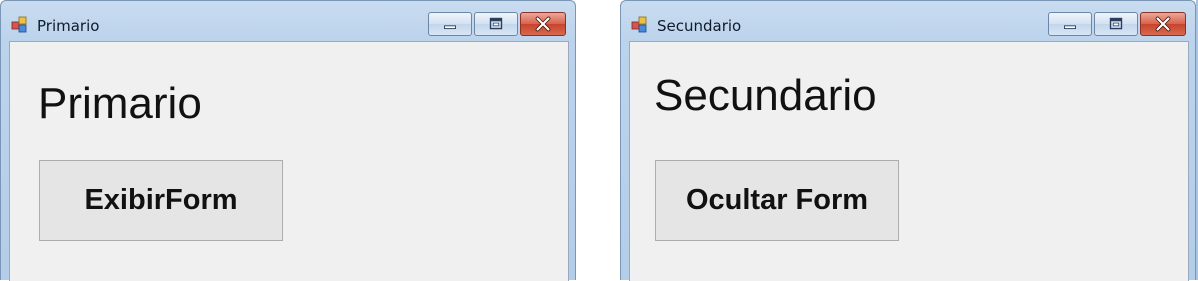 Image resolution: width=1198 pixels, height=281 pixels. What do you see at coordinates (161, 200) in the screenshot?
I see `exibir-form-button: ExibirForm` at bounding box center [161, 200].